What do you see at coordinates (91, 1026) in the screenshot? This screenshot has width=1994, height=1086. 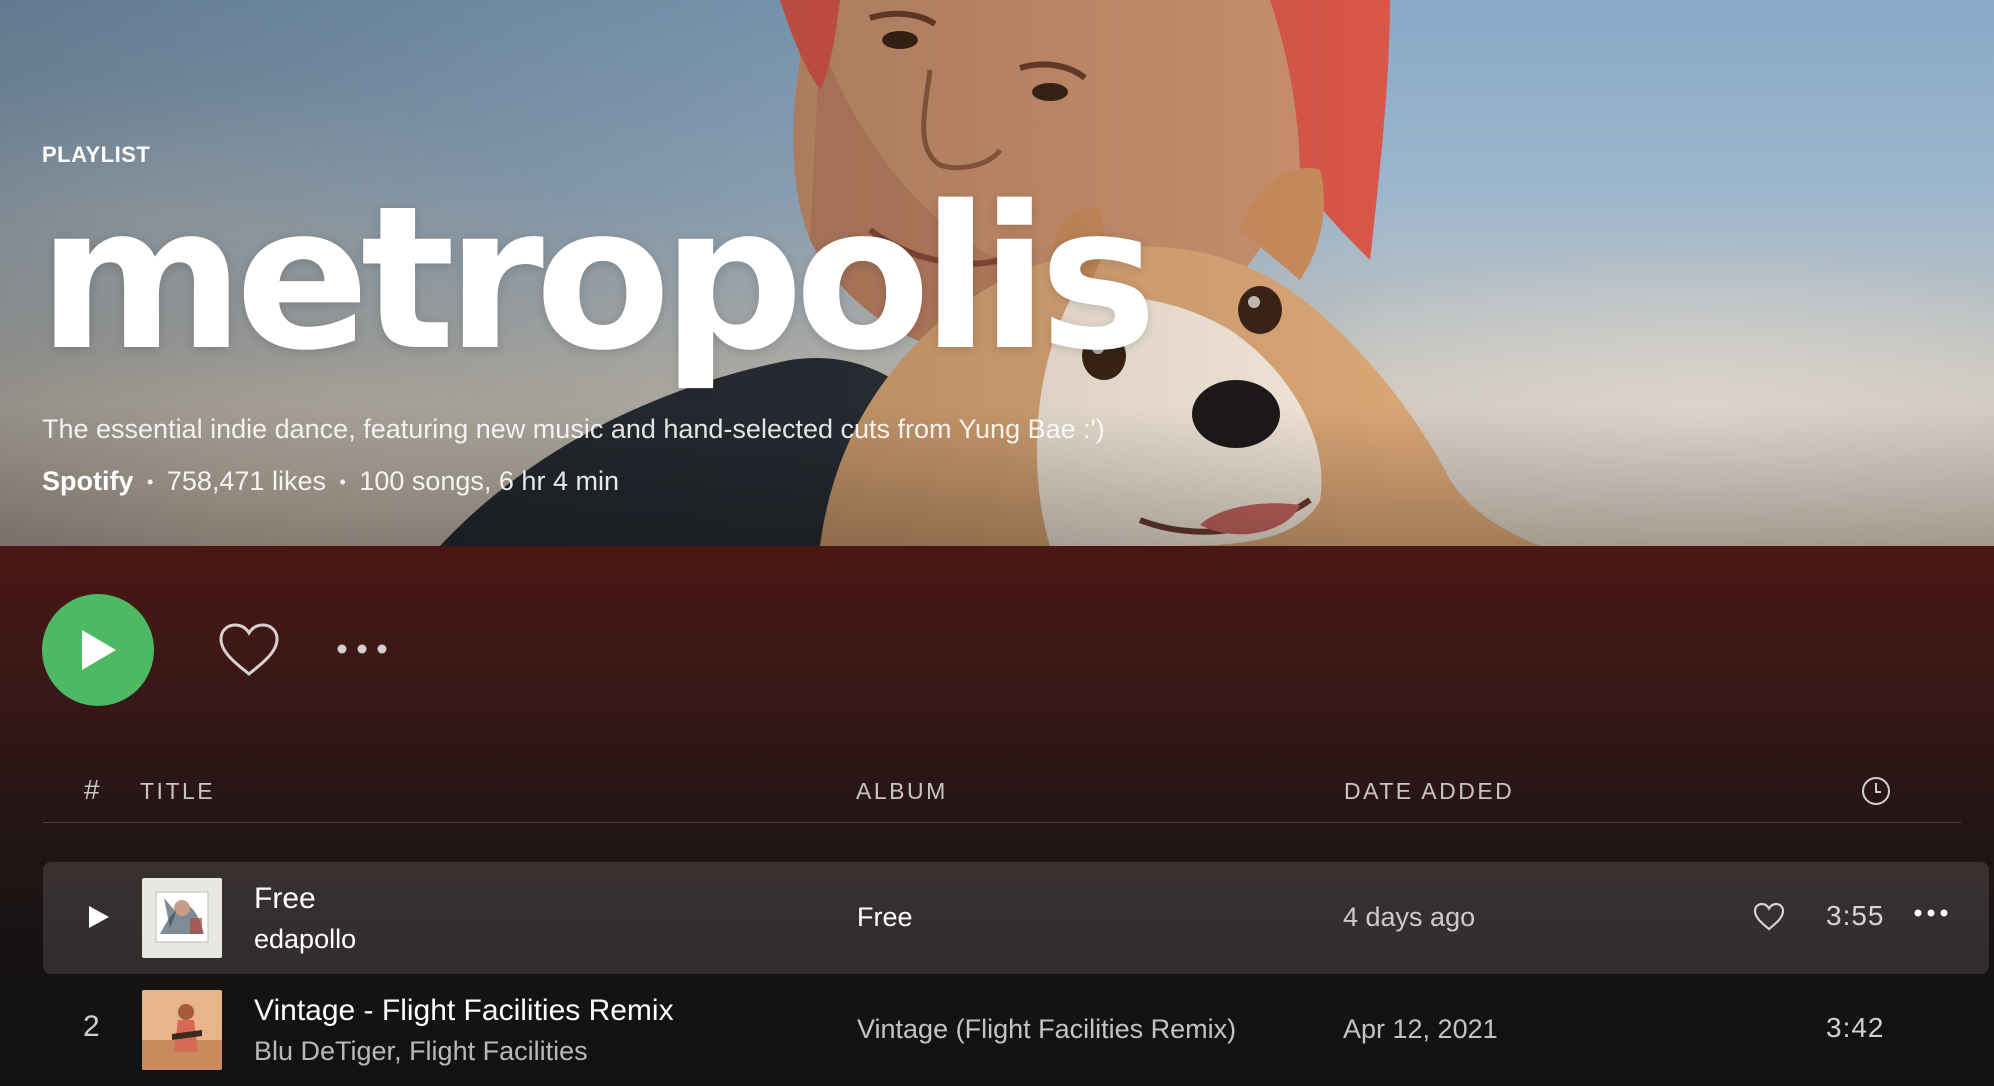 I see `track-number: 2` at bounding box center [91, 1026].